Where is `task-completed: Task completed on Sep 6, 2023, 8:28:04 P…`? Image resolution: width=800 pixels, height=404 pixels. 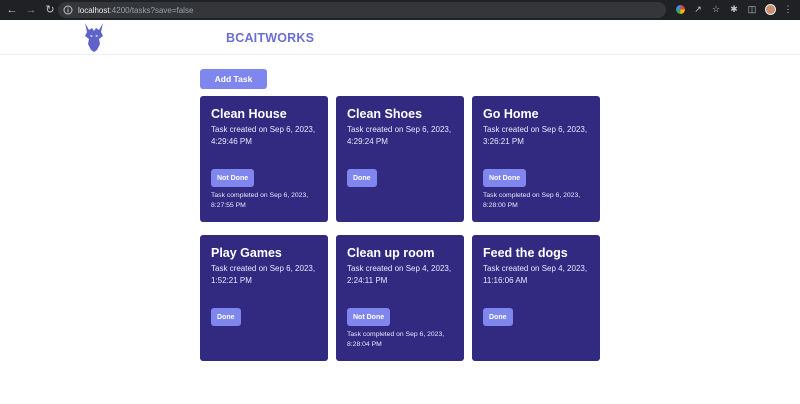
task-completed: Task completed on Sep 6, 2023, 8:28:04 P… is located at coordinates (396, 339).